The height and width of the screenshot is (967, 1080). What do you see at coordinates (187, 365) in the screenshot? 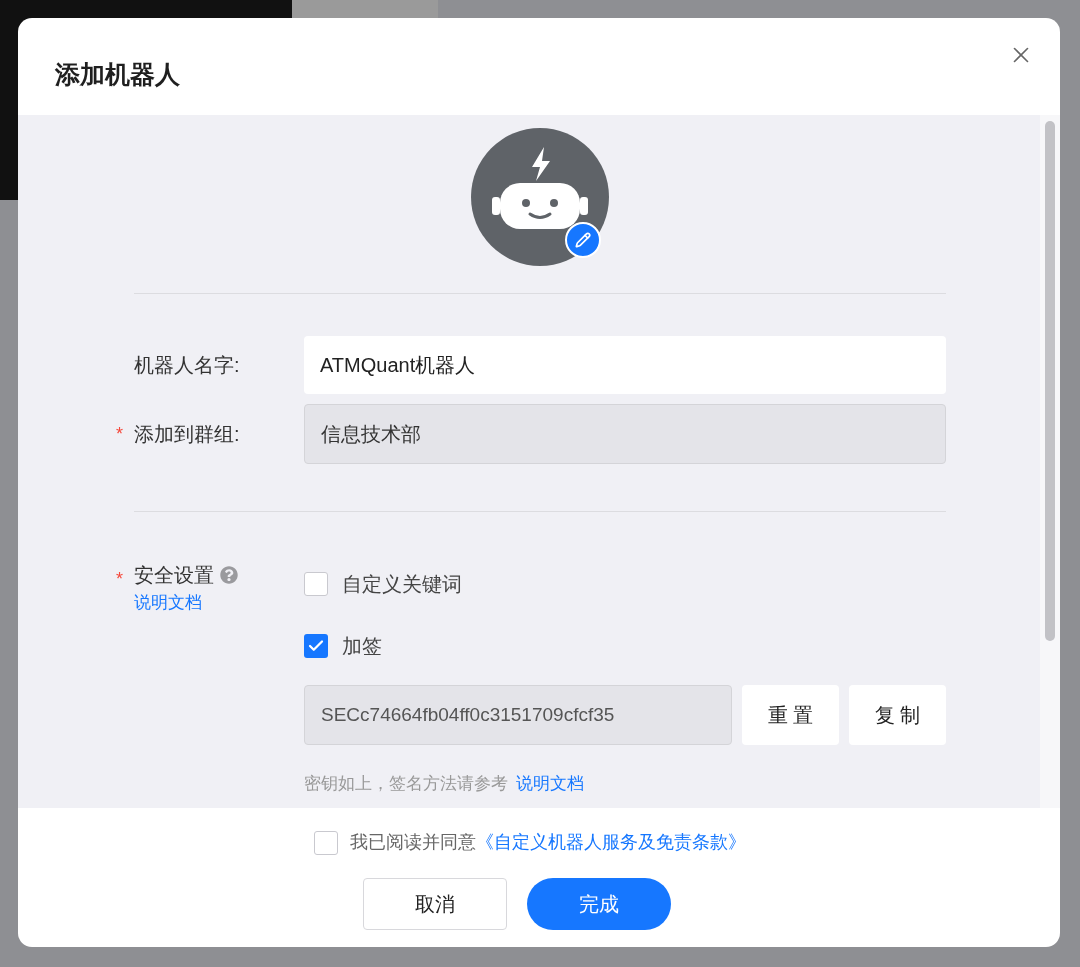
I see `field-label: 机器人名字:` at bounding box center [187, 365].